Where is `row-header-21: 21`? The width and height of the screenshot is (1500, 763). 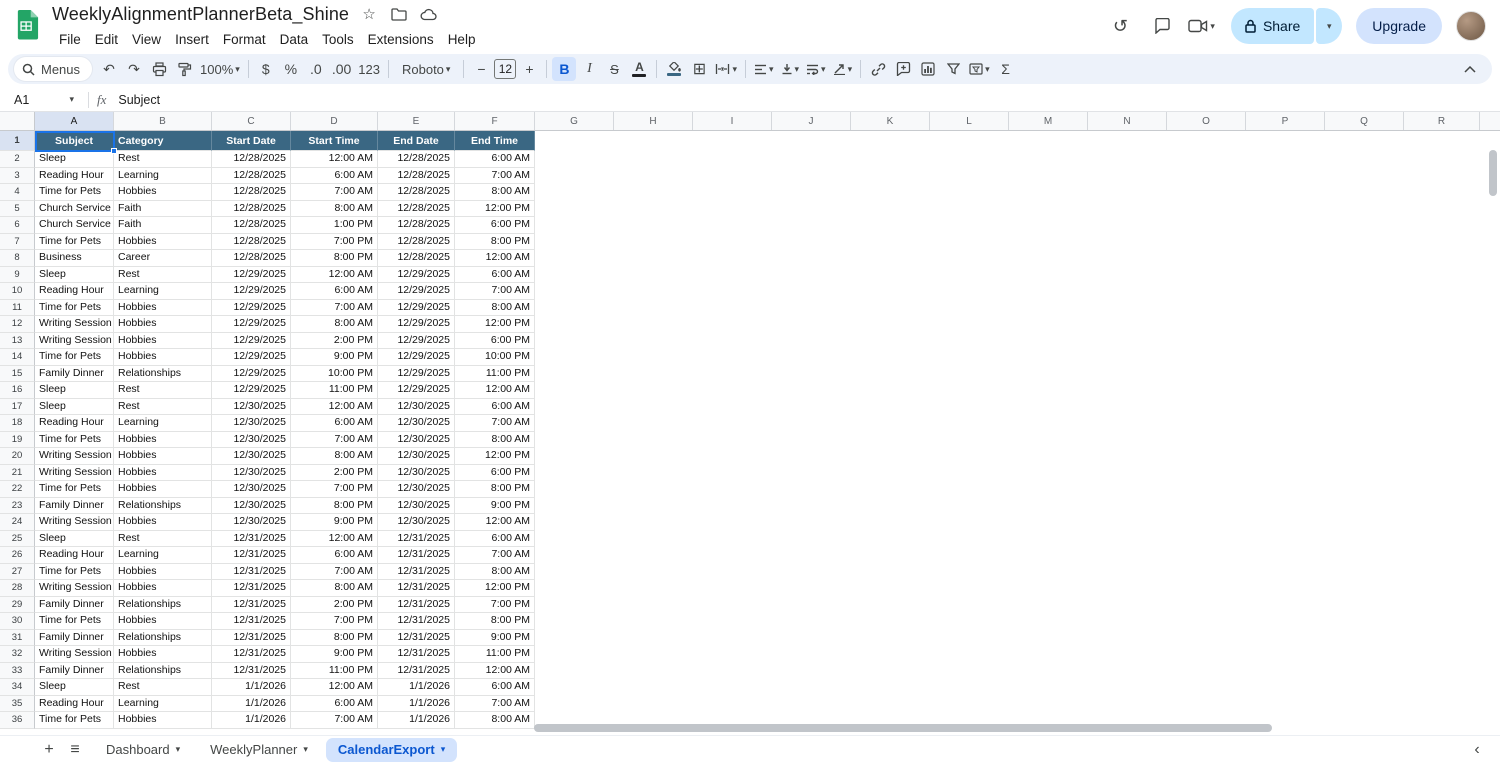 row-header-21: 21 is located at coordinates (17, 472).